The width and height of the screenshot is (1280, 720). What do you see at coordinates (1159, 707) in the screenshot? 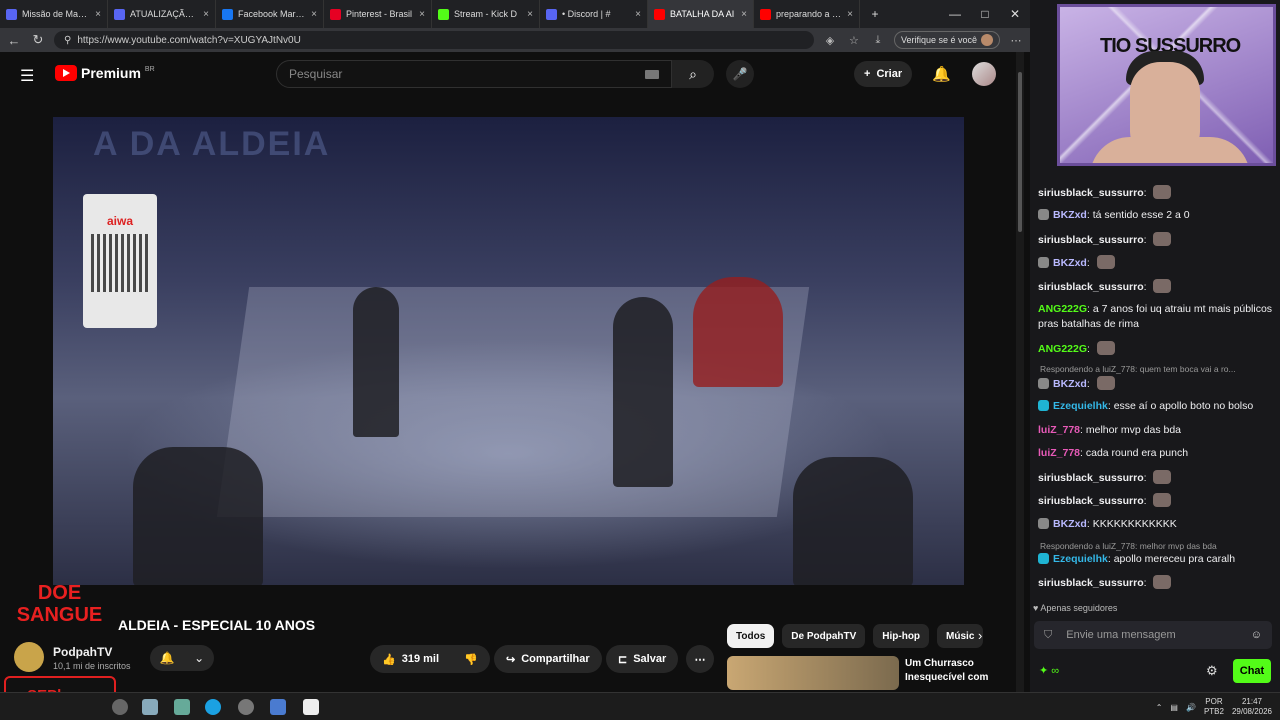
I see `chevron-up-icon: ⌃` at bounding box center [1159, 707].